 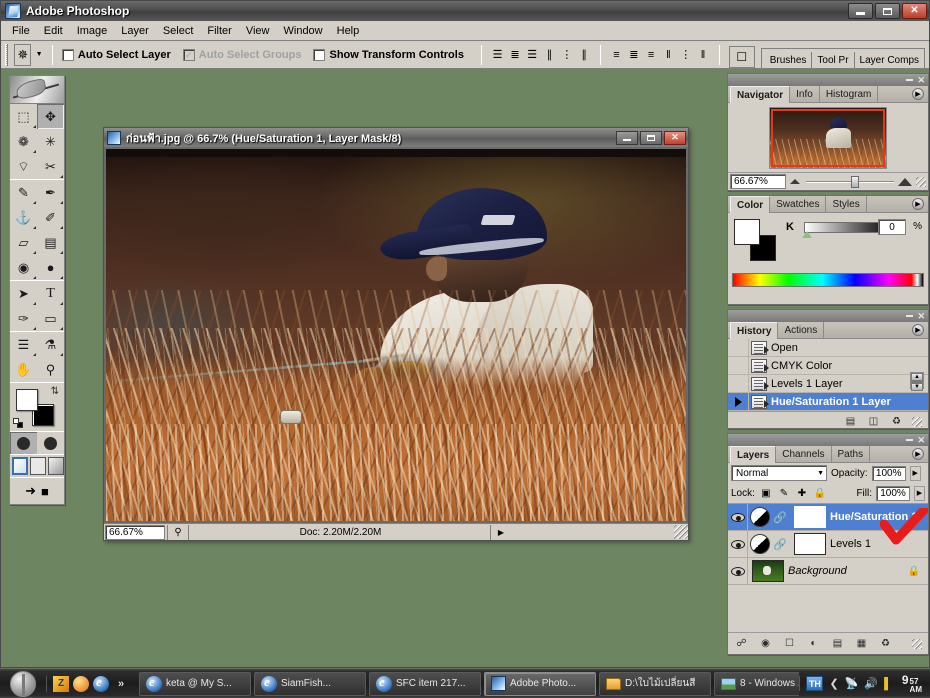 I want to click on navigator-slider-knob, so click(x=855, y=181).